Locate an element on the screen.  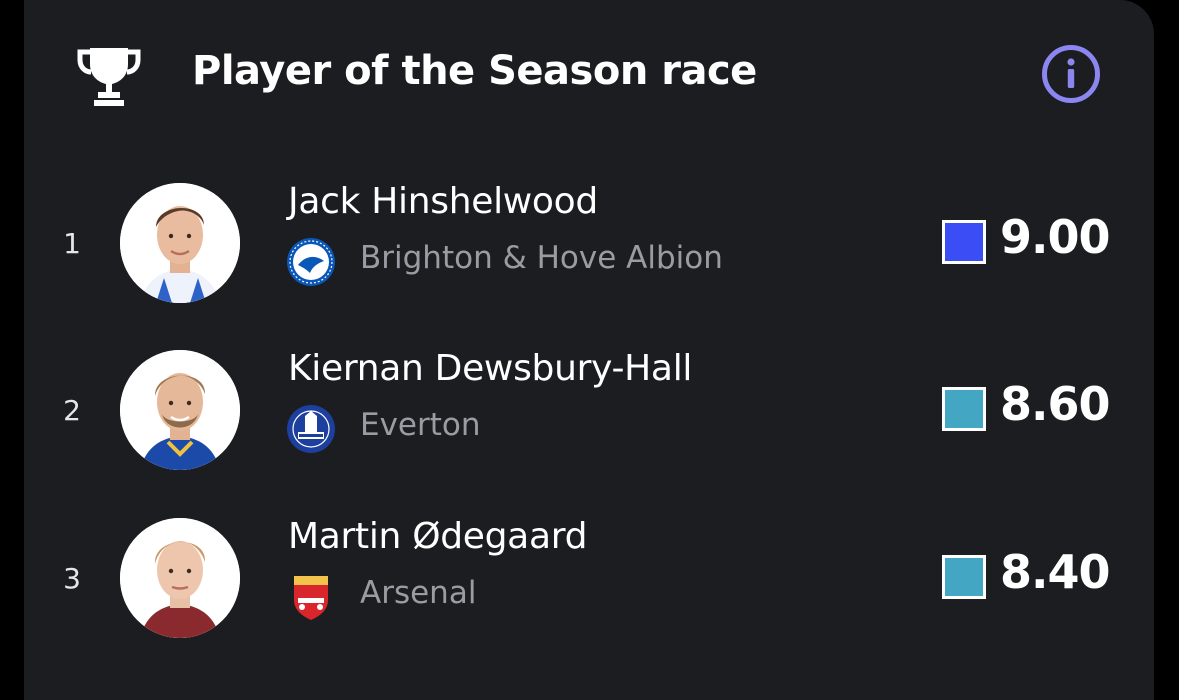
rank-number: 2 is located at coordinates (72, 410).